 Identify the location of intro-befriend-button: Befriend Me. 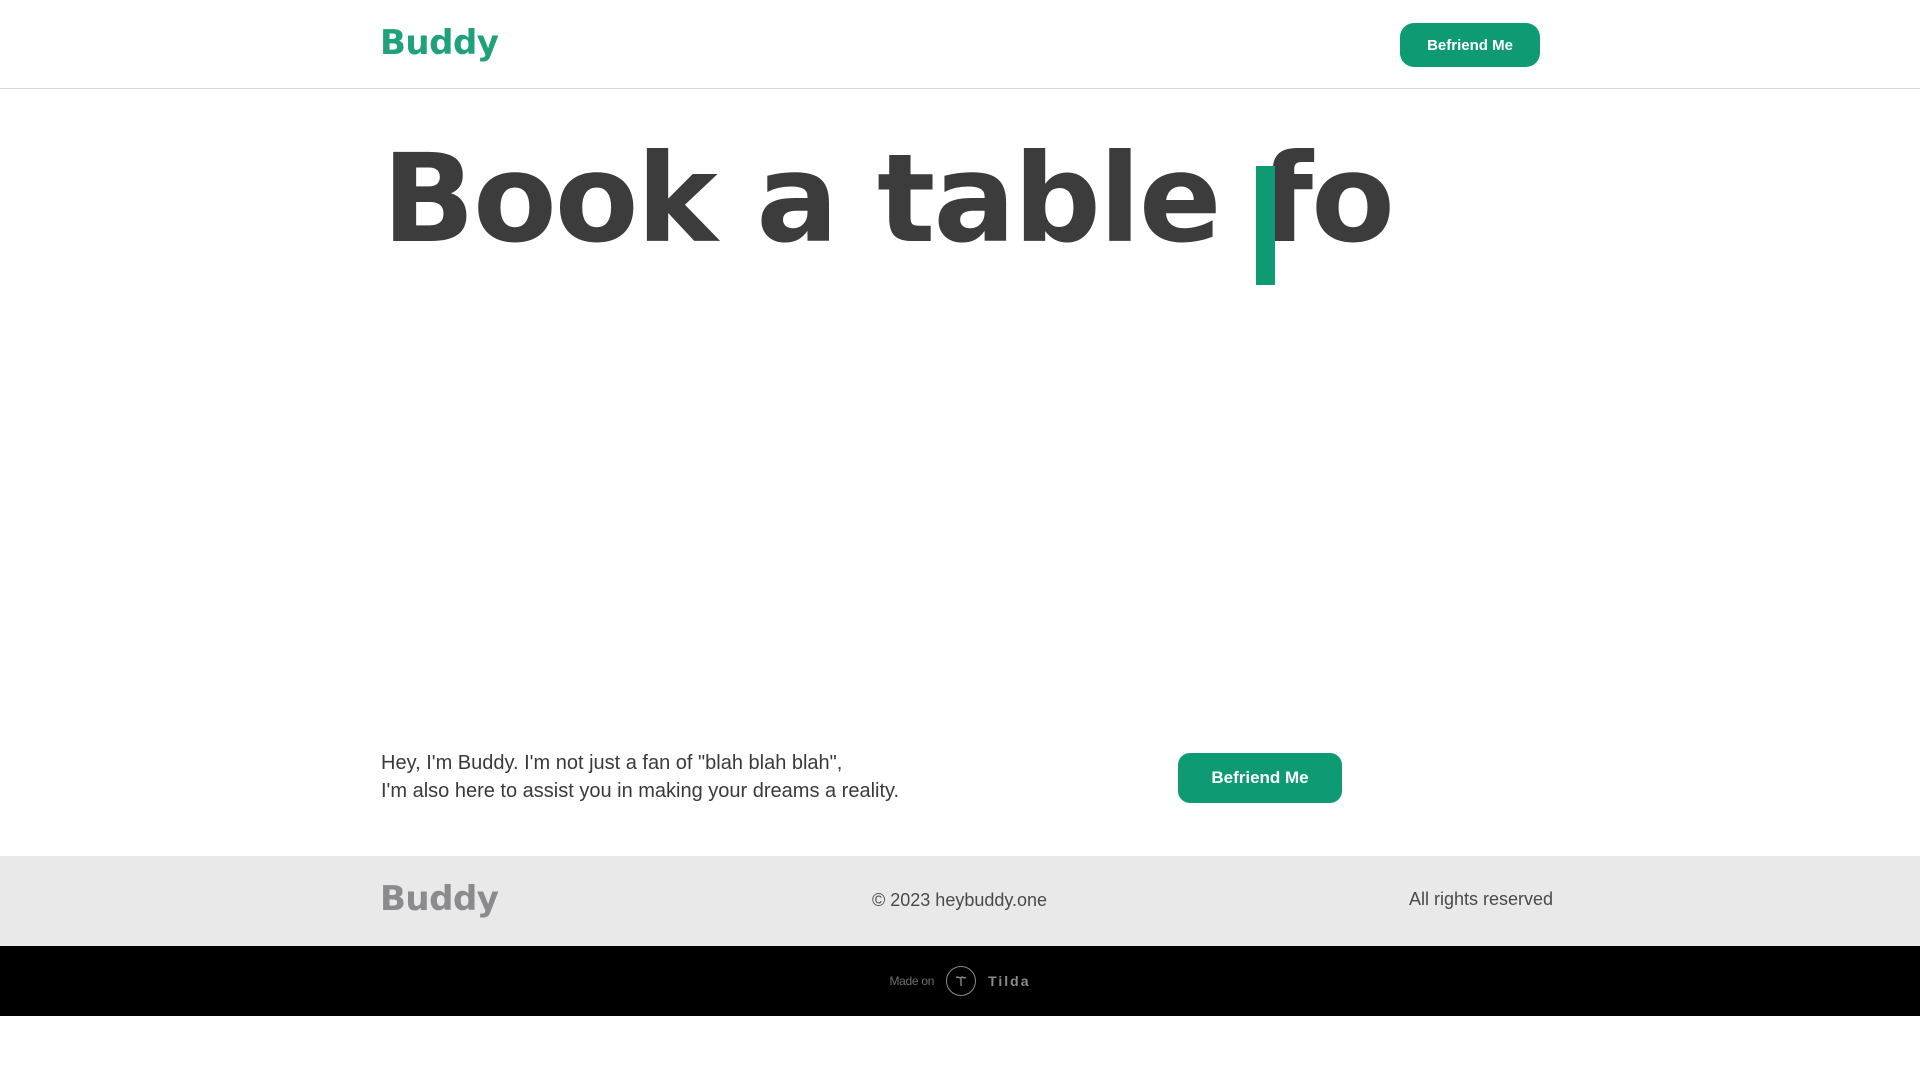
(1260, 778).